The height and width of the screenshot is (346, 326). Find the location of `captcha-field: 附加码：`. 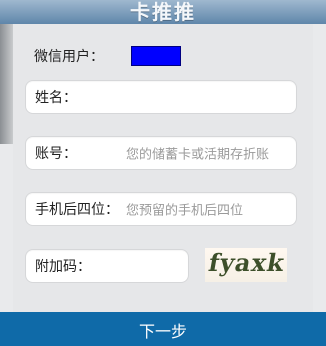

captcha-field: 附加码： is located at coordinates (107, 266).